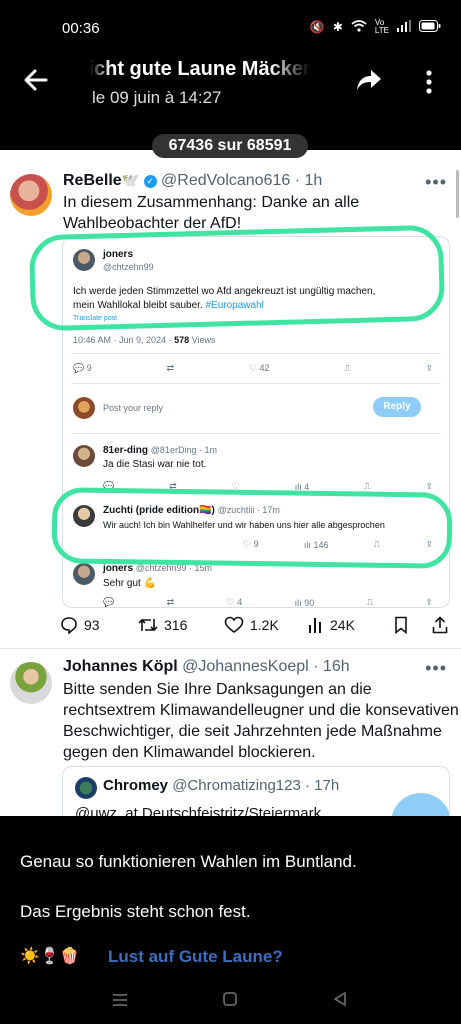 This screenshot has width=461, height=1024. Describe the element at coordinates (234, 624) in the screenshot. I see `heart-icon` at that location.